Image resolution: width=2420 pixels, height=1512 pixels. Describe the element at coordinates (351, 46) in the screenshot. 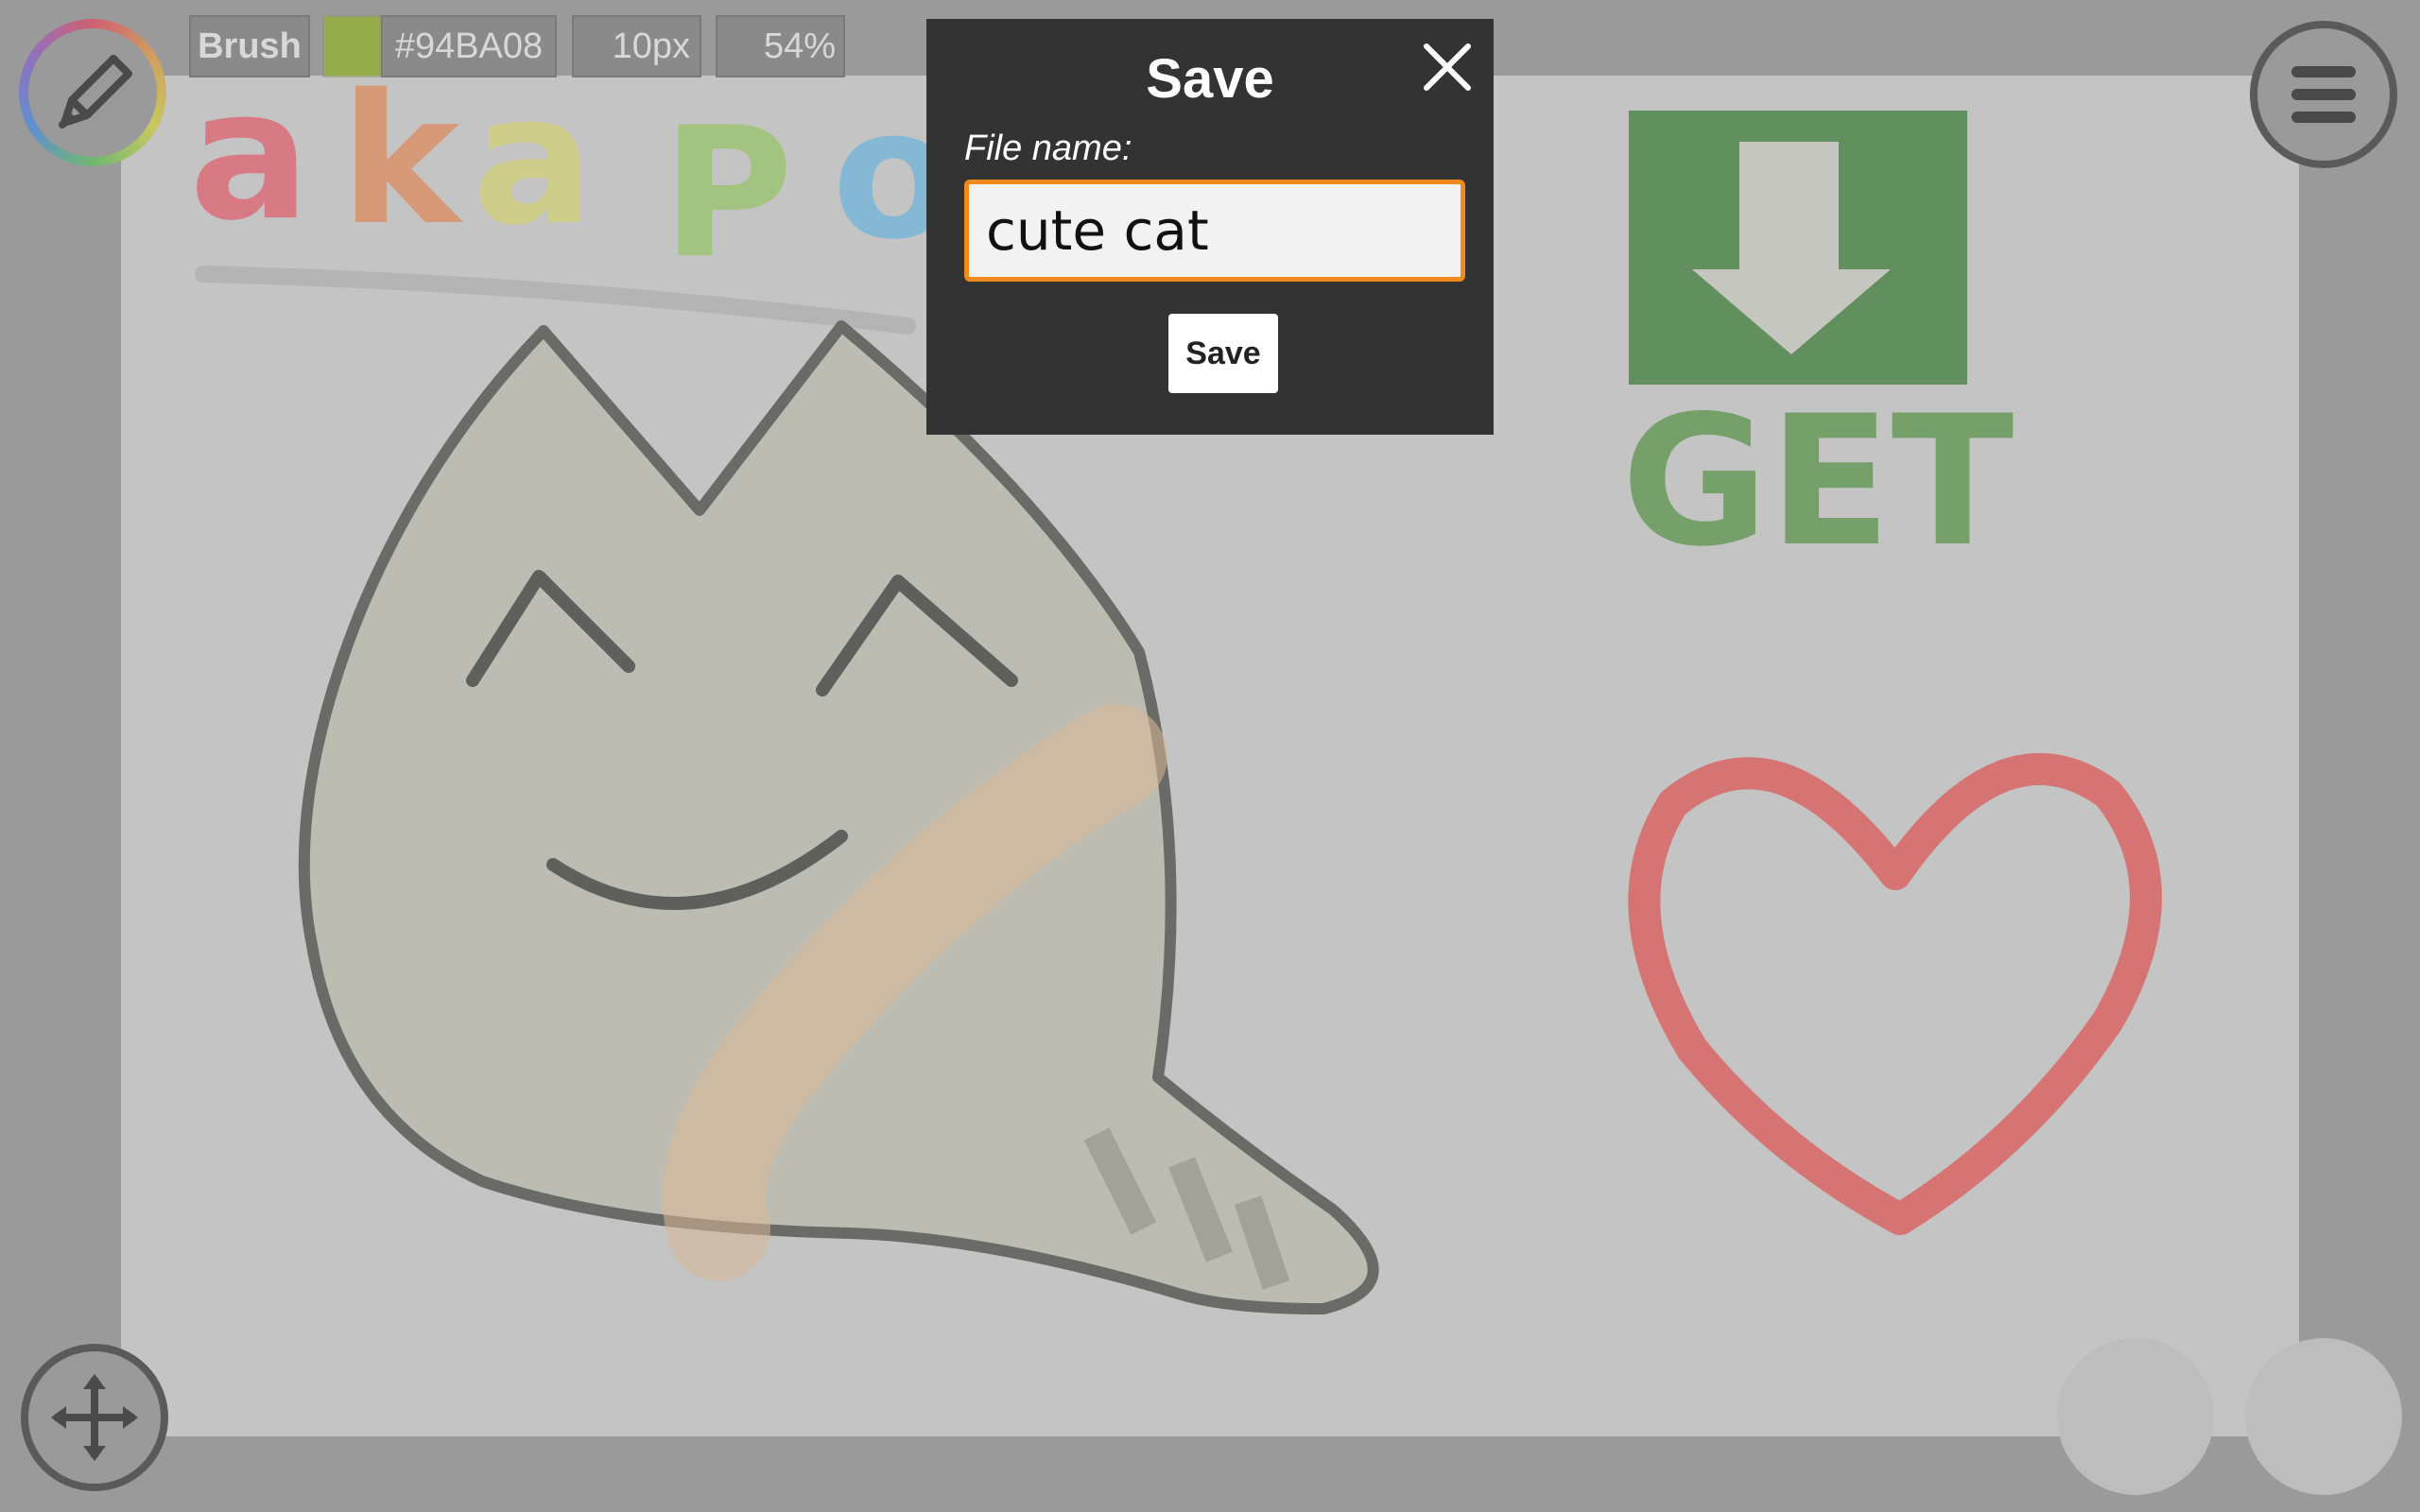

I see `color-swatch` at that location.